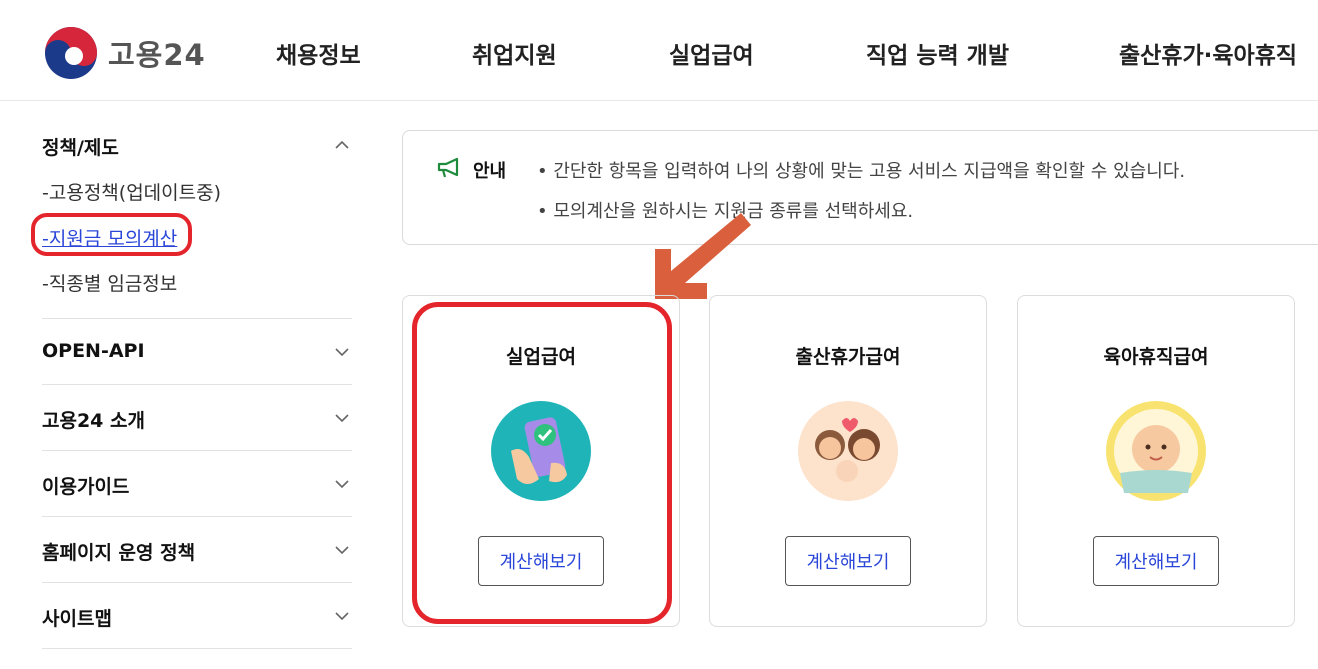  I want to click on sidebar-item-wage-info: -직종별 임금정보, so click(109, 282).